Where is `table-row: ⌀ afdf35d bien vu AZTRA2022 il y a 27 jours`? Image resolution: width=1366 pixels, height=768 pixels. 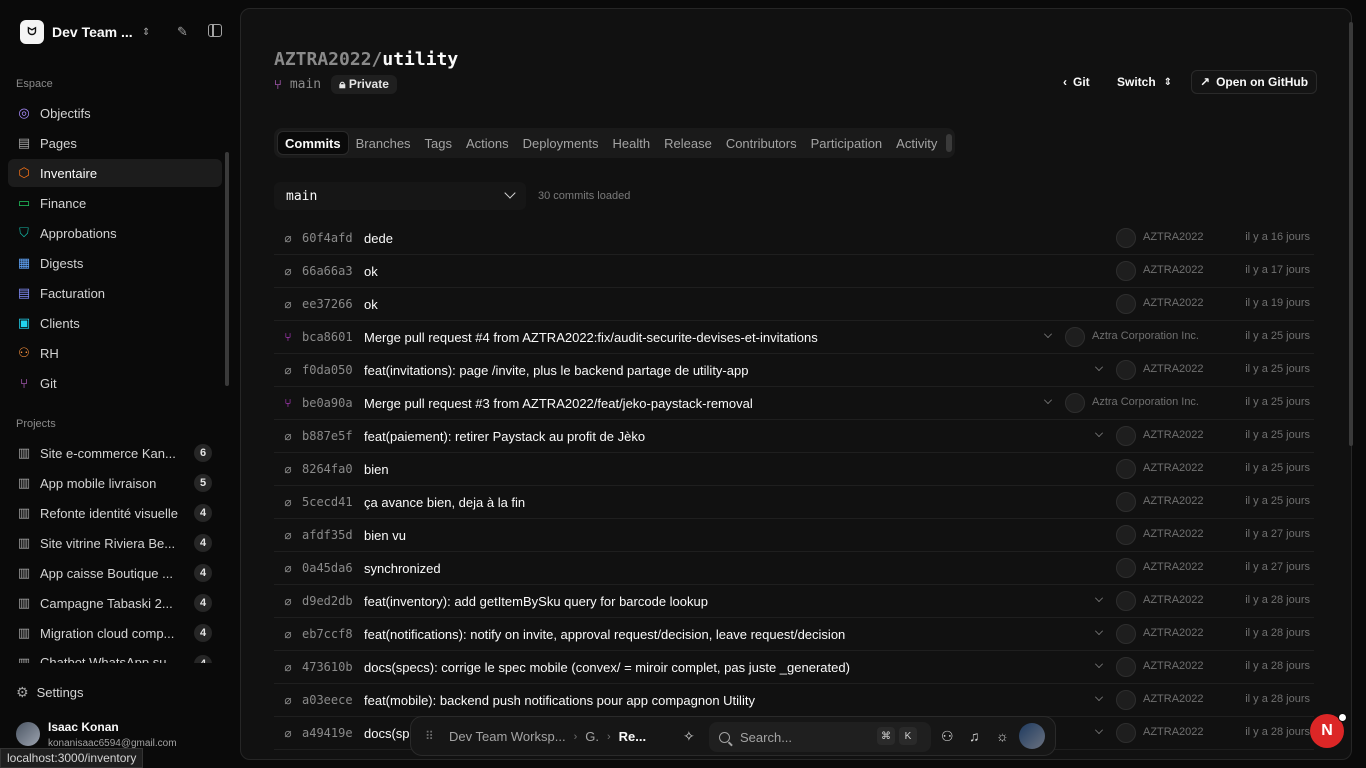
table-row: ⌀ afdf35d bien vu AZTRA2022 il y a 27 jours is located at coordinates (794, 535).